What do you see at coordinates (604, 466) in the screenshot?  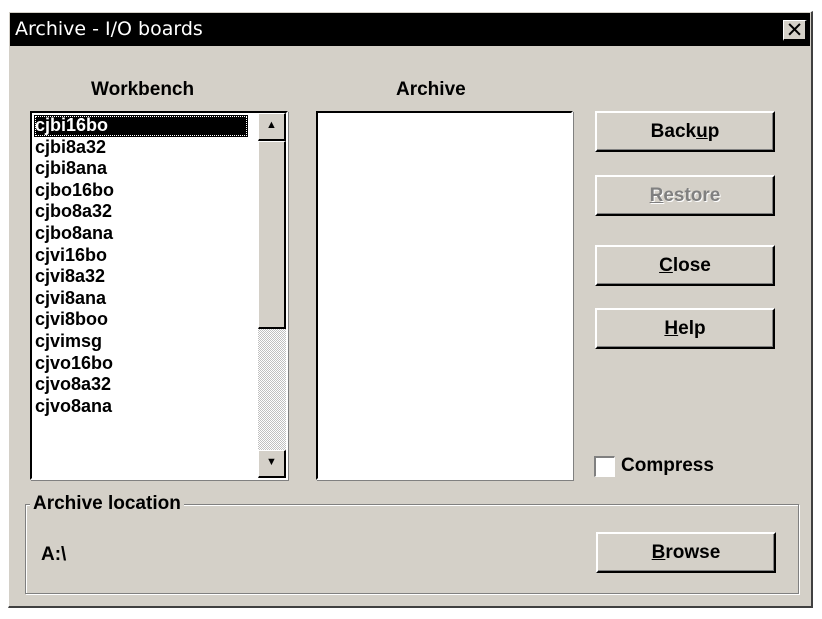 I see `compress-checkbox` at bounding box center [604, 466].